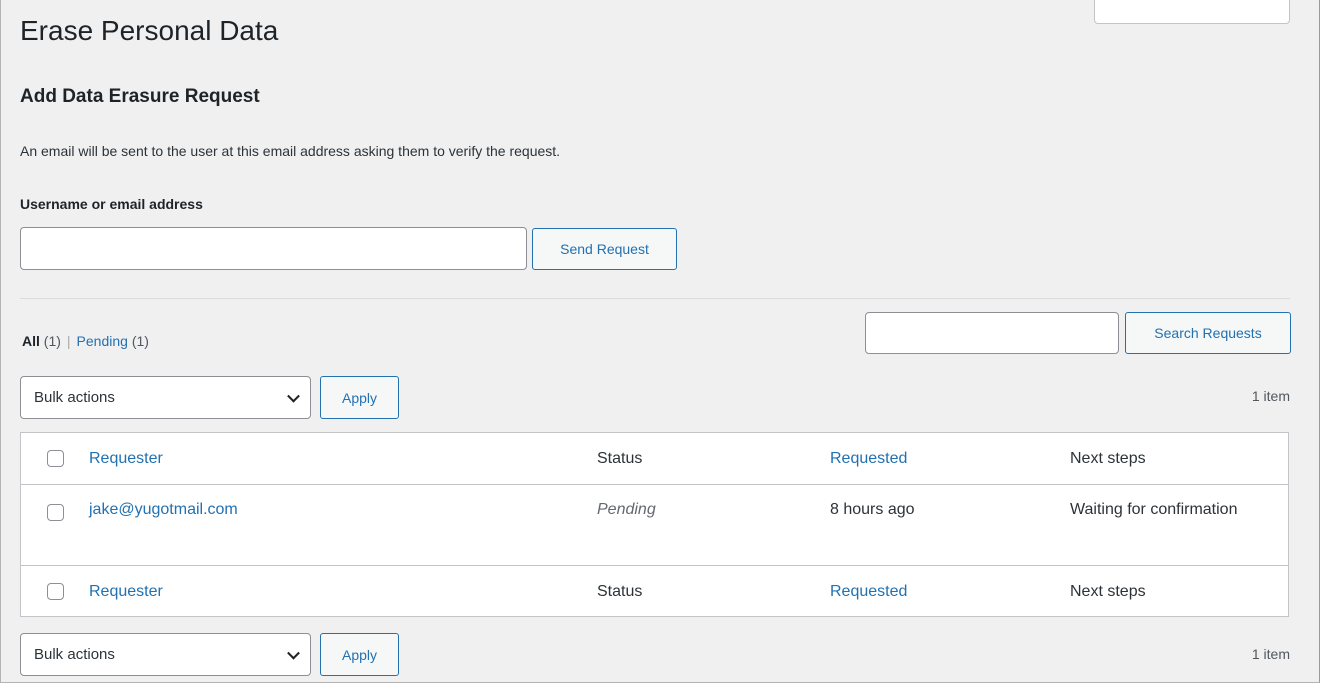  What do you see at coordinates (126, 459) in the screenshot?
I see `column-requester: Requester` at bounding box center [126, 459].